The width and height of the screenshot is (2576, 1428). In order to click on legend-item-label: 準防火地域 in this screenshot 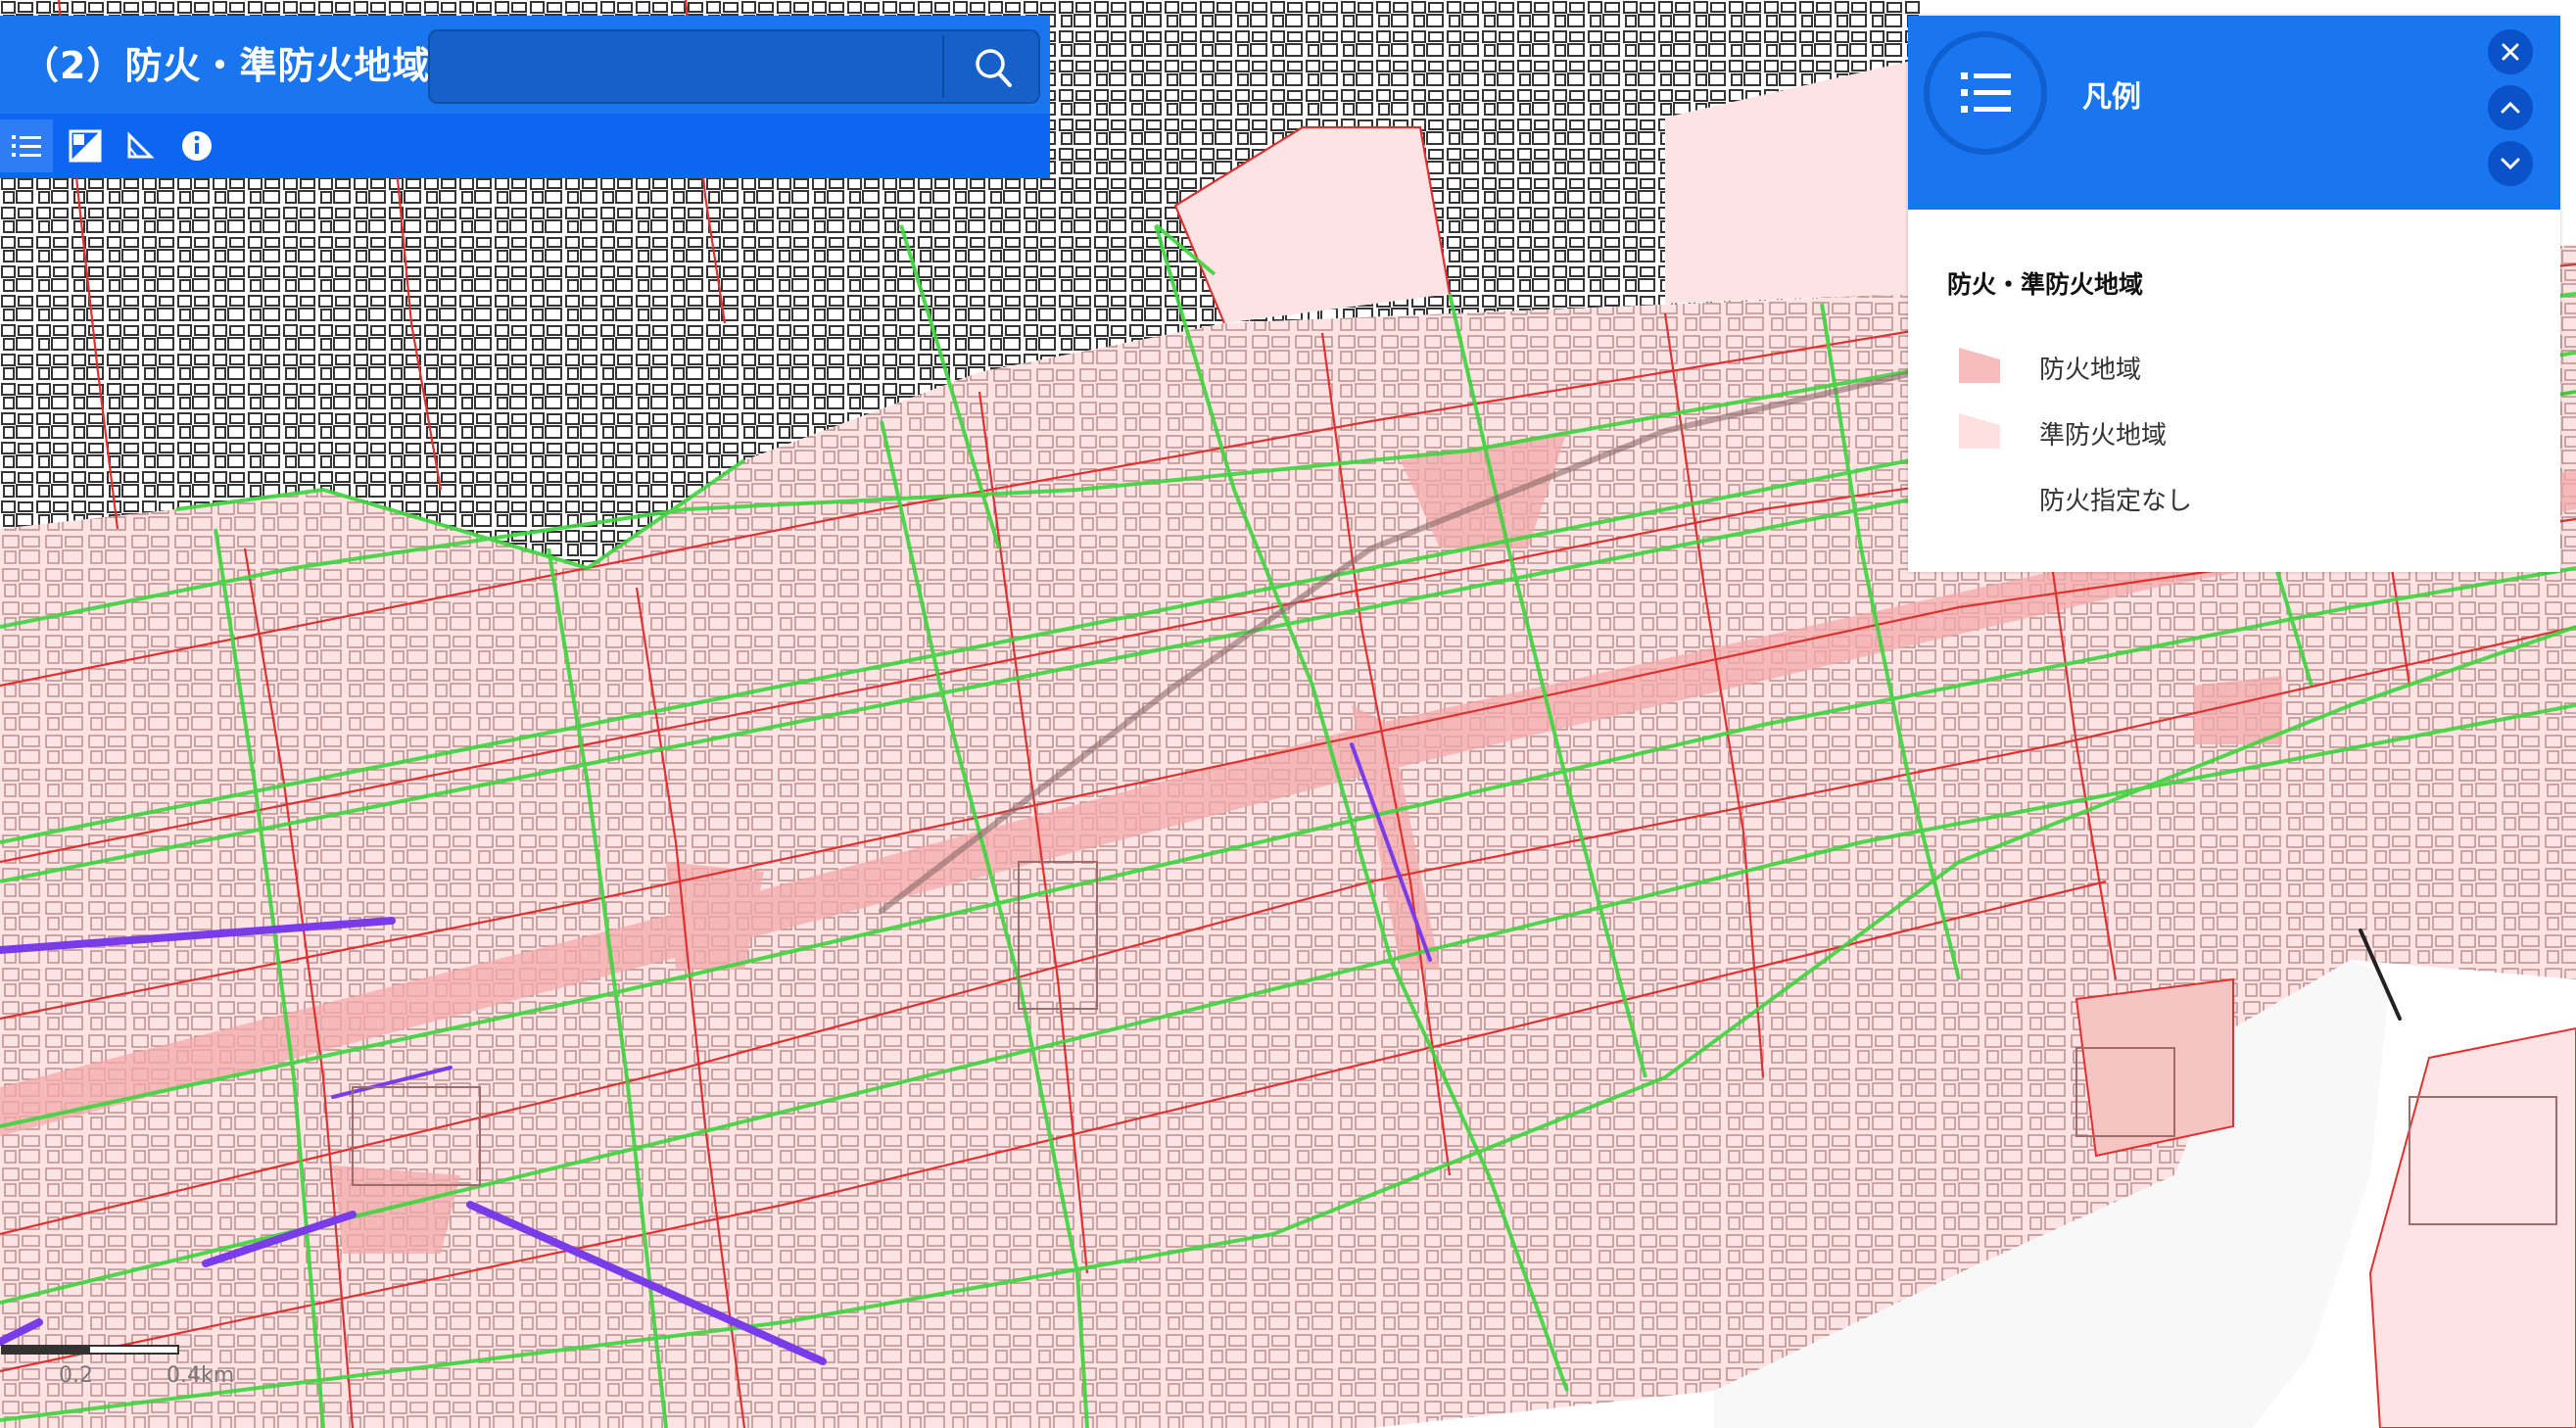, I will do `click(2103, 436)`.